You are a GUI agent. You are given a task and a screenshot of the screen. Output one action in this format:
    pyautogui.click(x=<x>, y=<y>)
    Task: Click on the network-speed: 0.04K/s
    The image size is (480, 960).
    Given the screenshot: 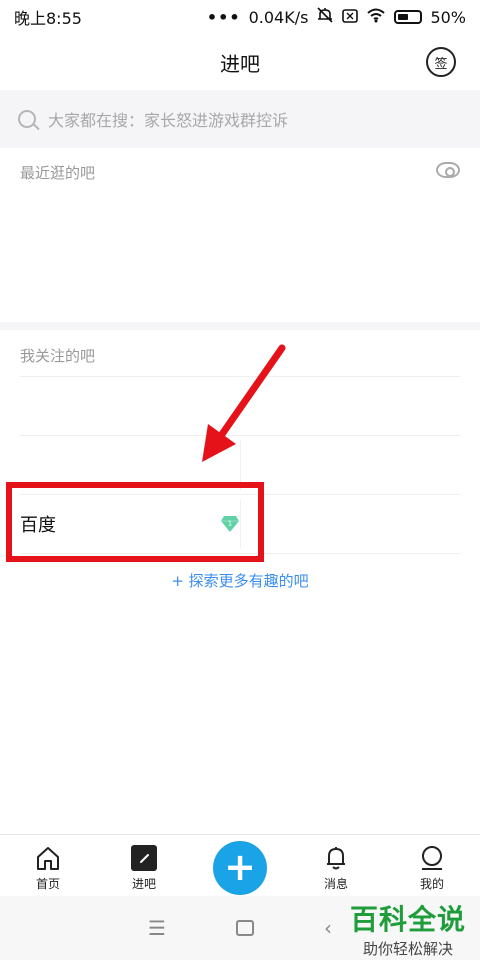 What is the action you would take?
    pyautogui.click(x=278, y=17)
    